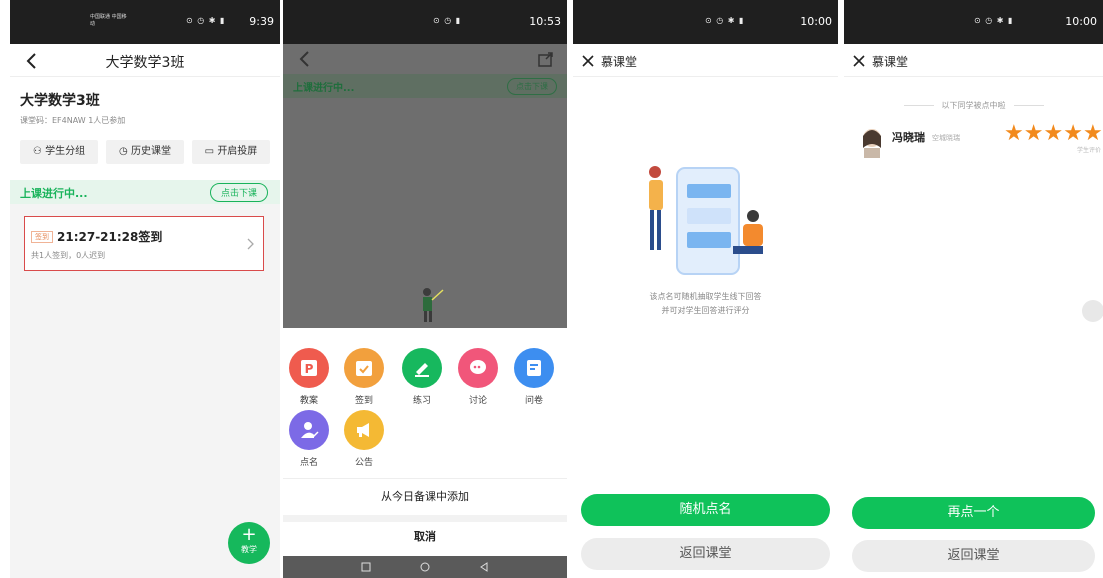 This screenshot has height=578, width=1103. Describe the element at coordinates (872, 143) in the screenshot. I see `student-avatar` at that location.